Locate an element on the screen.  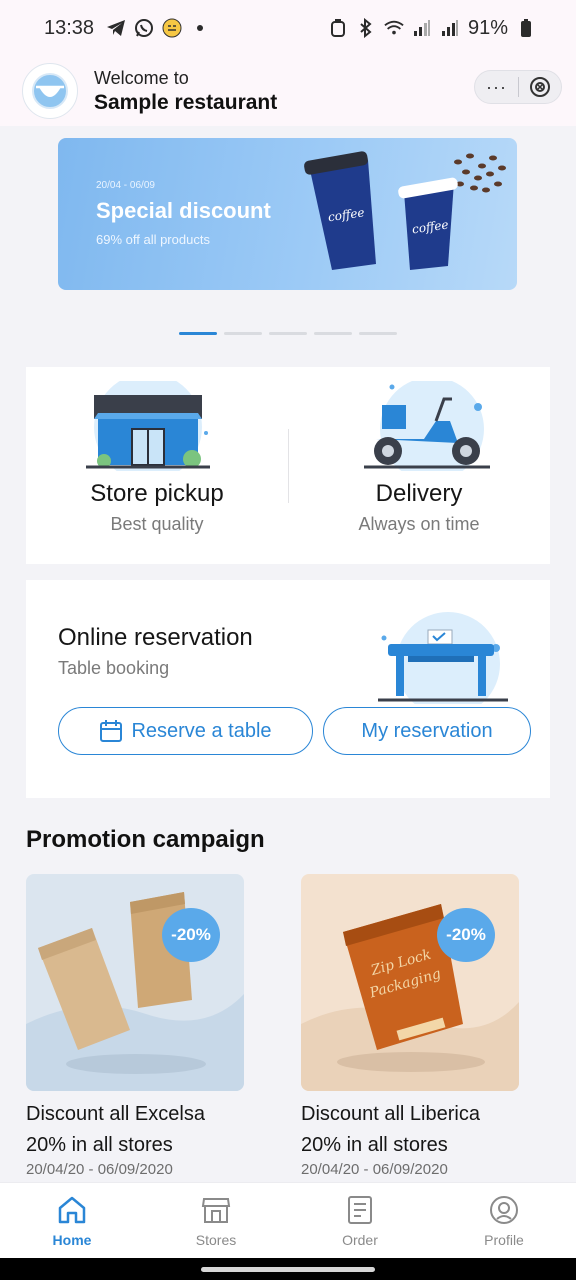
close-button is located at coordinates (540, 87).